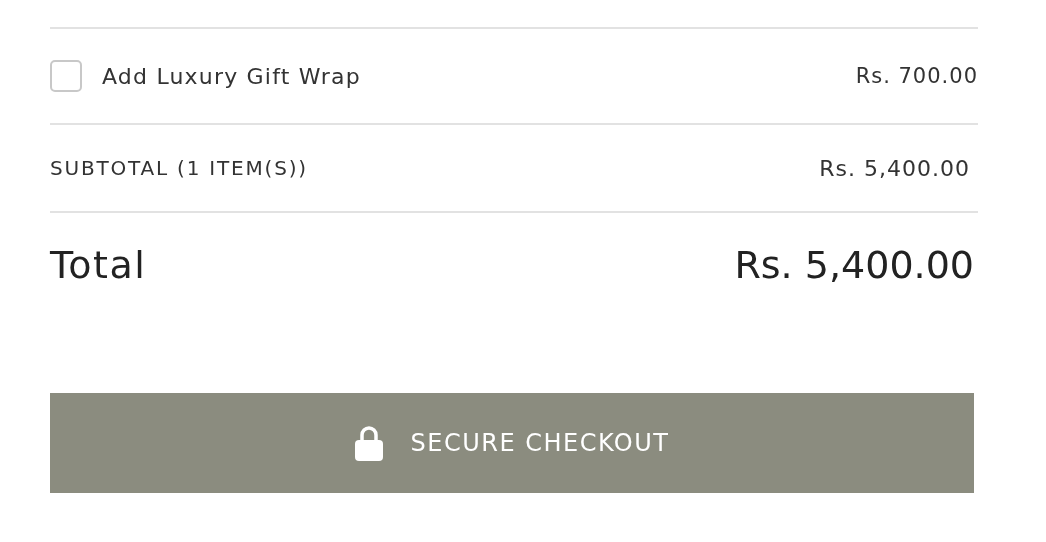 The height and width of the screenshot is (542, 1046). Describe the element at coordinates (854, 265) in the screenshot. I see `total-value: Rs. 5,400.00` at that location.